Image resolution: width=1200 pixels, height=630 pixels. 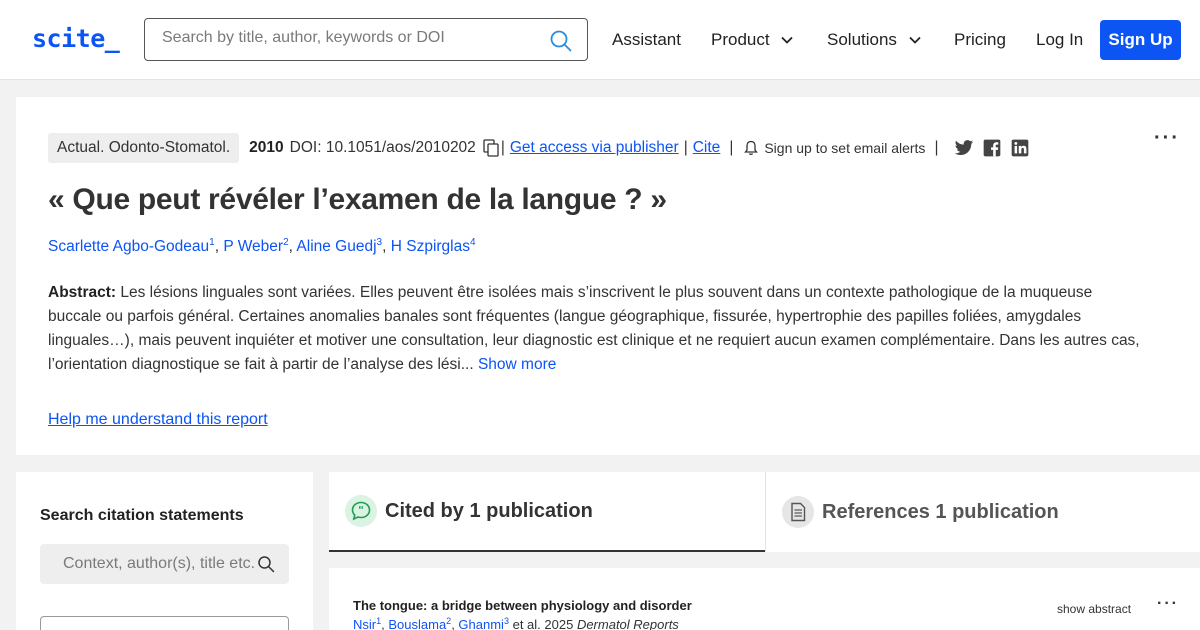 I want to click on abstract-label: Abstract:, so click(x=82, y=292).